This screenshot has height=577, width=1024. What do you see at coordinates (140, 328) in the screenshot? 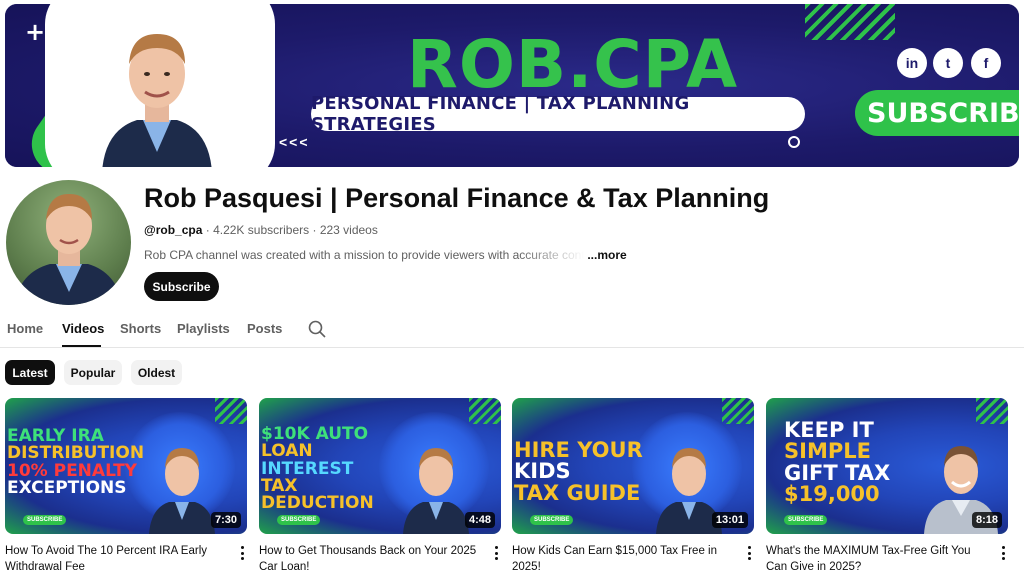
I see `tab-shorts: Shorts` at bounding box center [140, 328].